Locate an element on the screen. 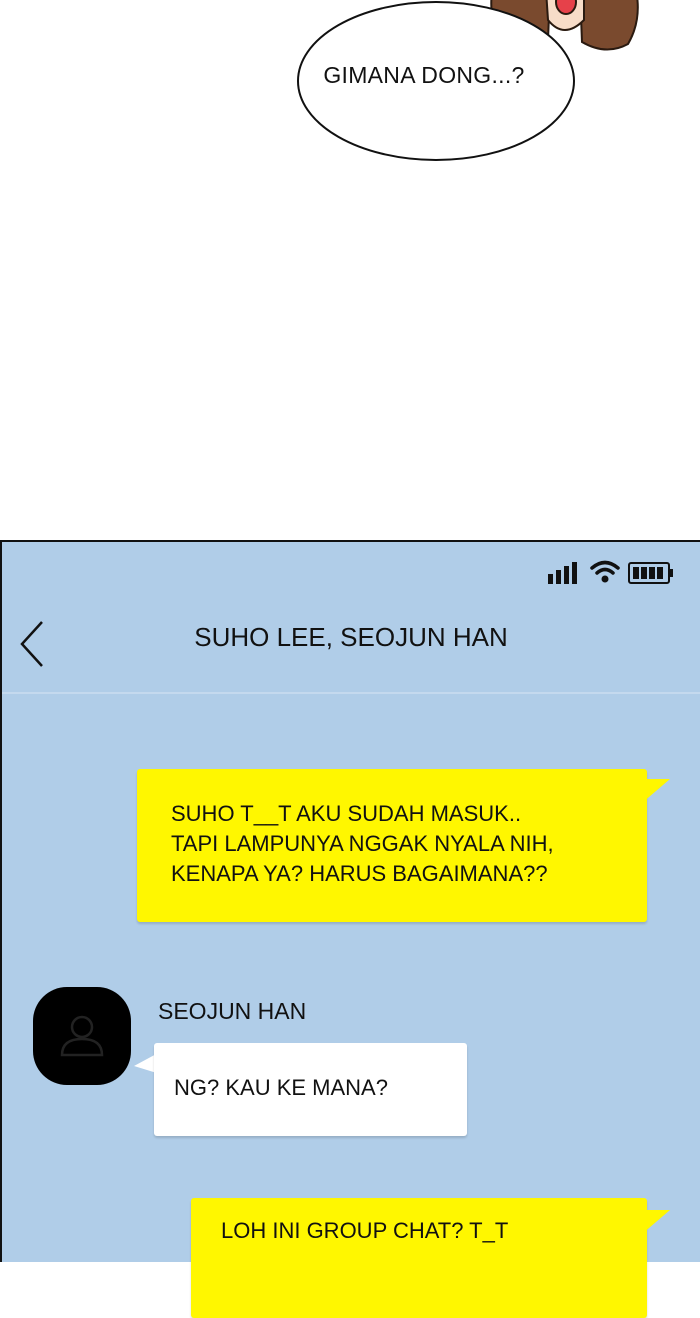  status-bar is located at coordinates (611, 572).